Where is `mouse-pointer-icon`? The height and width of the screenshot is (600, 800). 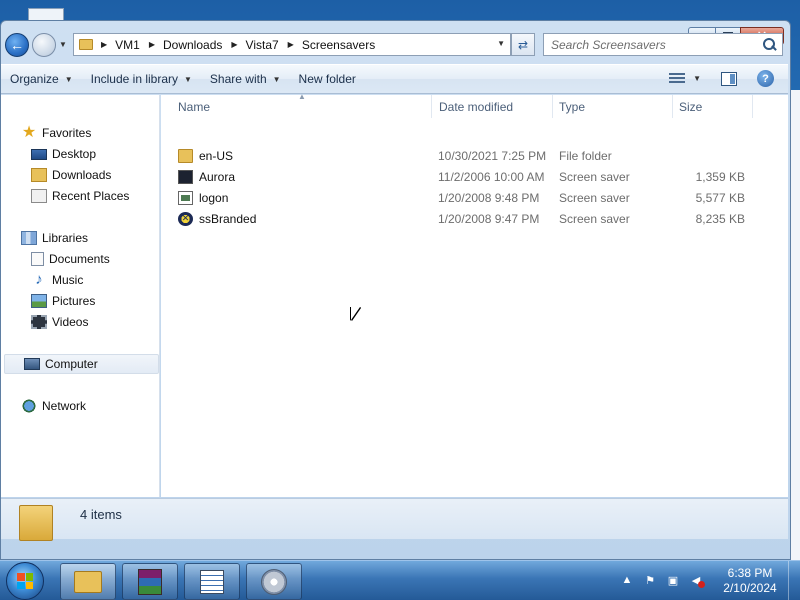 mouse-pointer-icon is located at coordinates (355, 313).